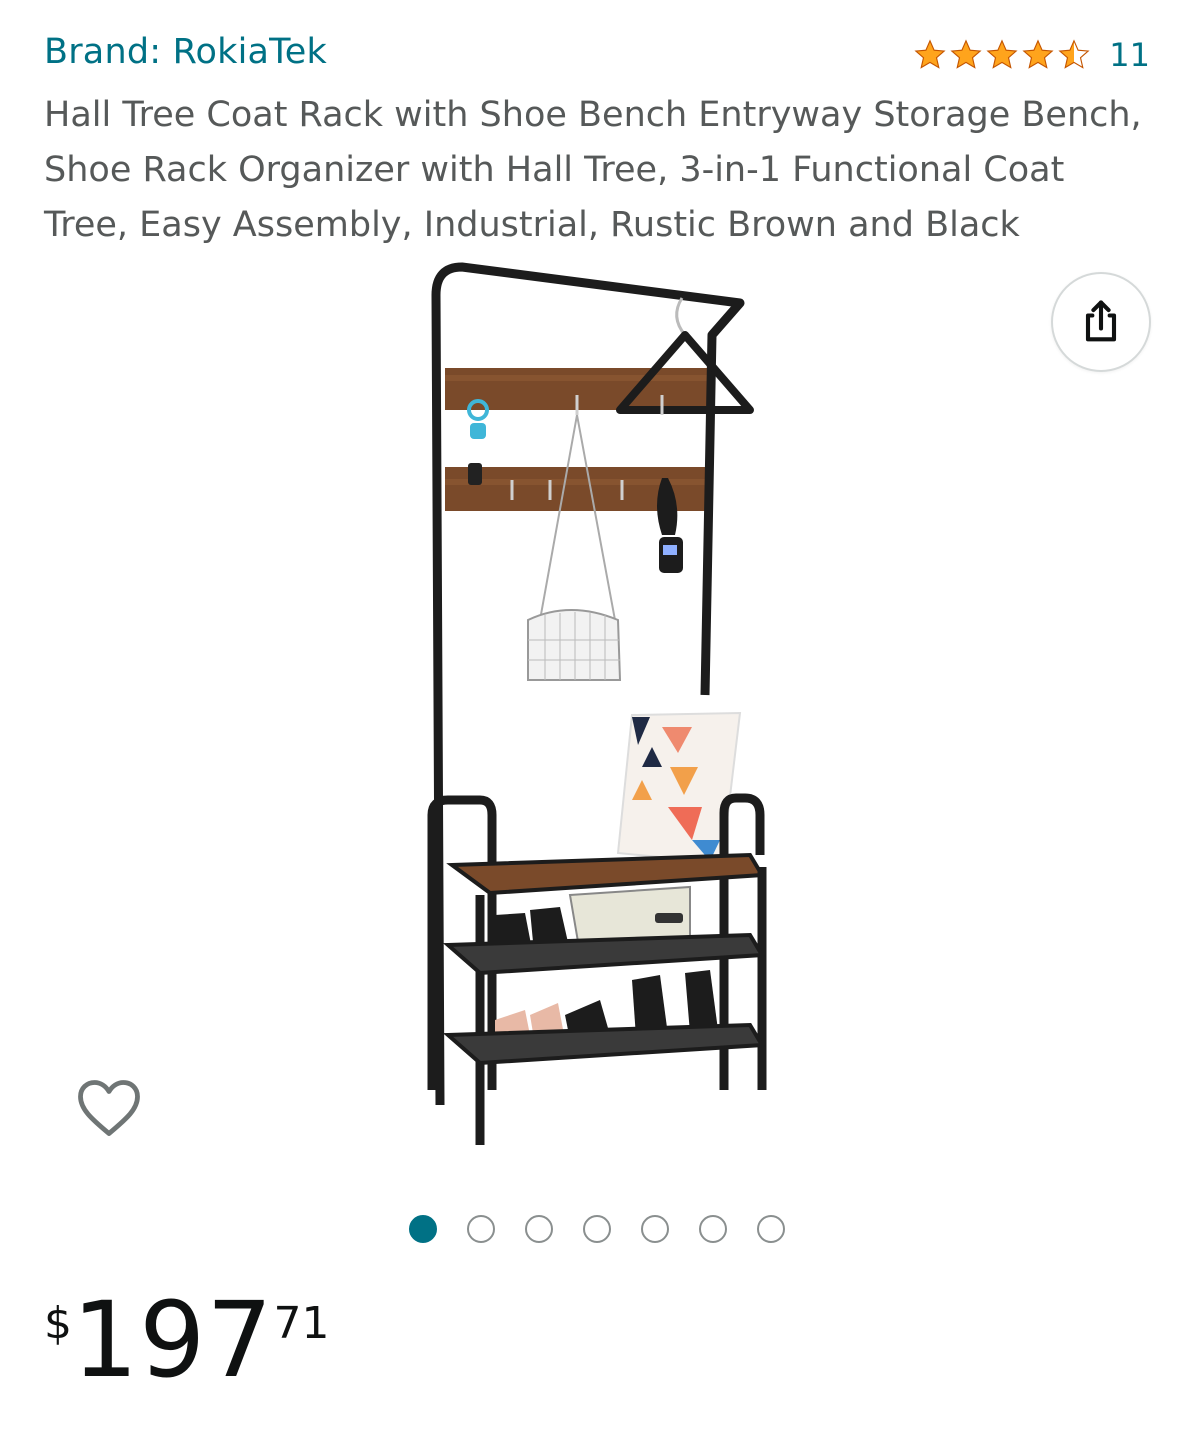  I want to click on share-icon, so click(1101, 321).